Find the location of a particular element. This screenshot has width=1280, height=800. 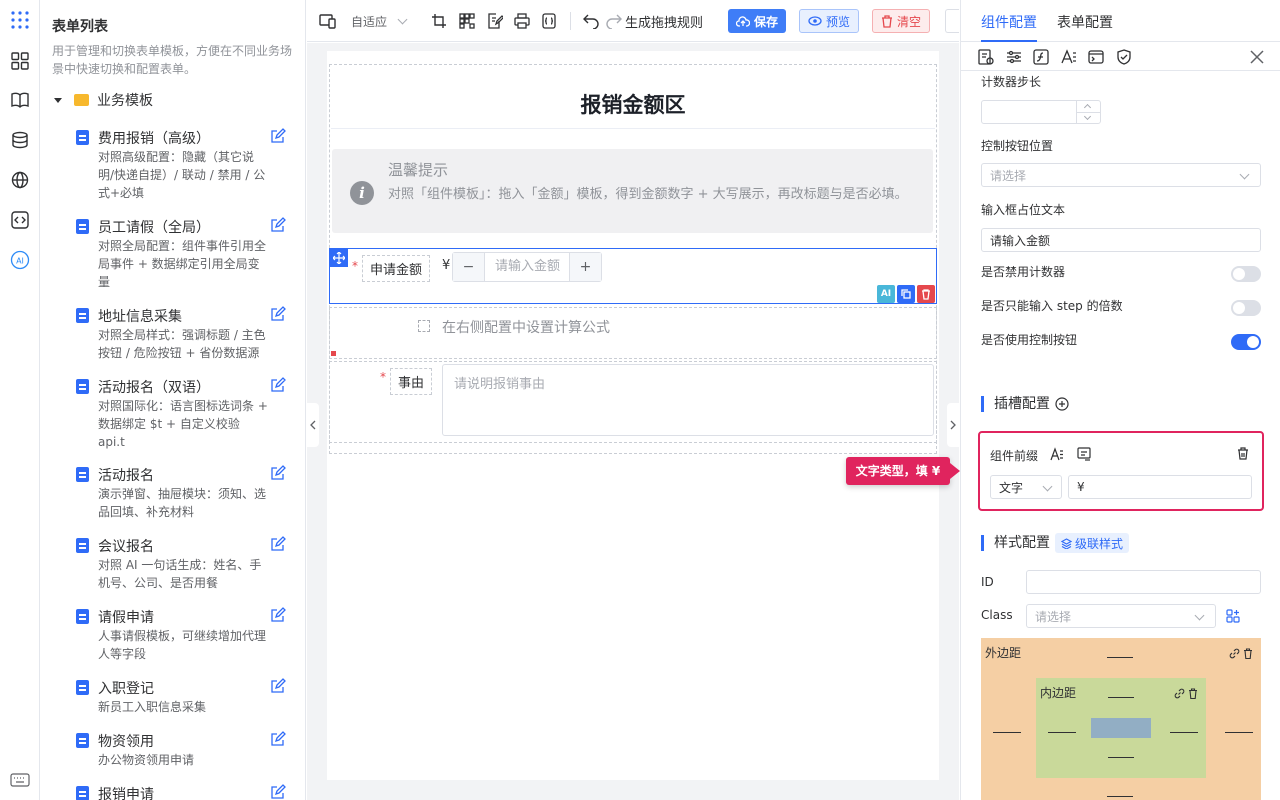

margin-right-value is located at coordinates (1239, 732).